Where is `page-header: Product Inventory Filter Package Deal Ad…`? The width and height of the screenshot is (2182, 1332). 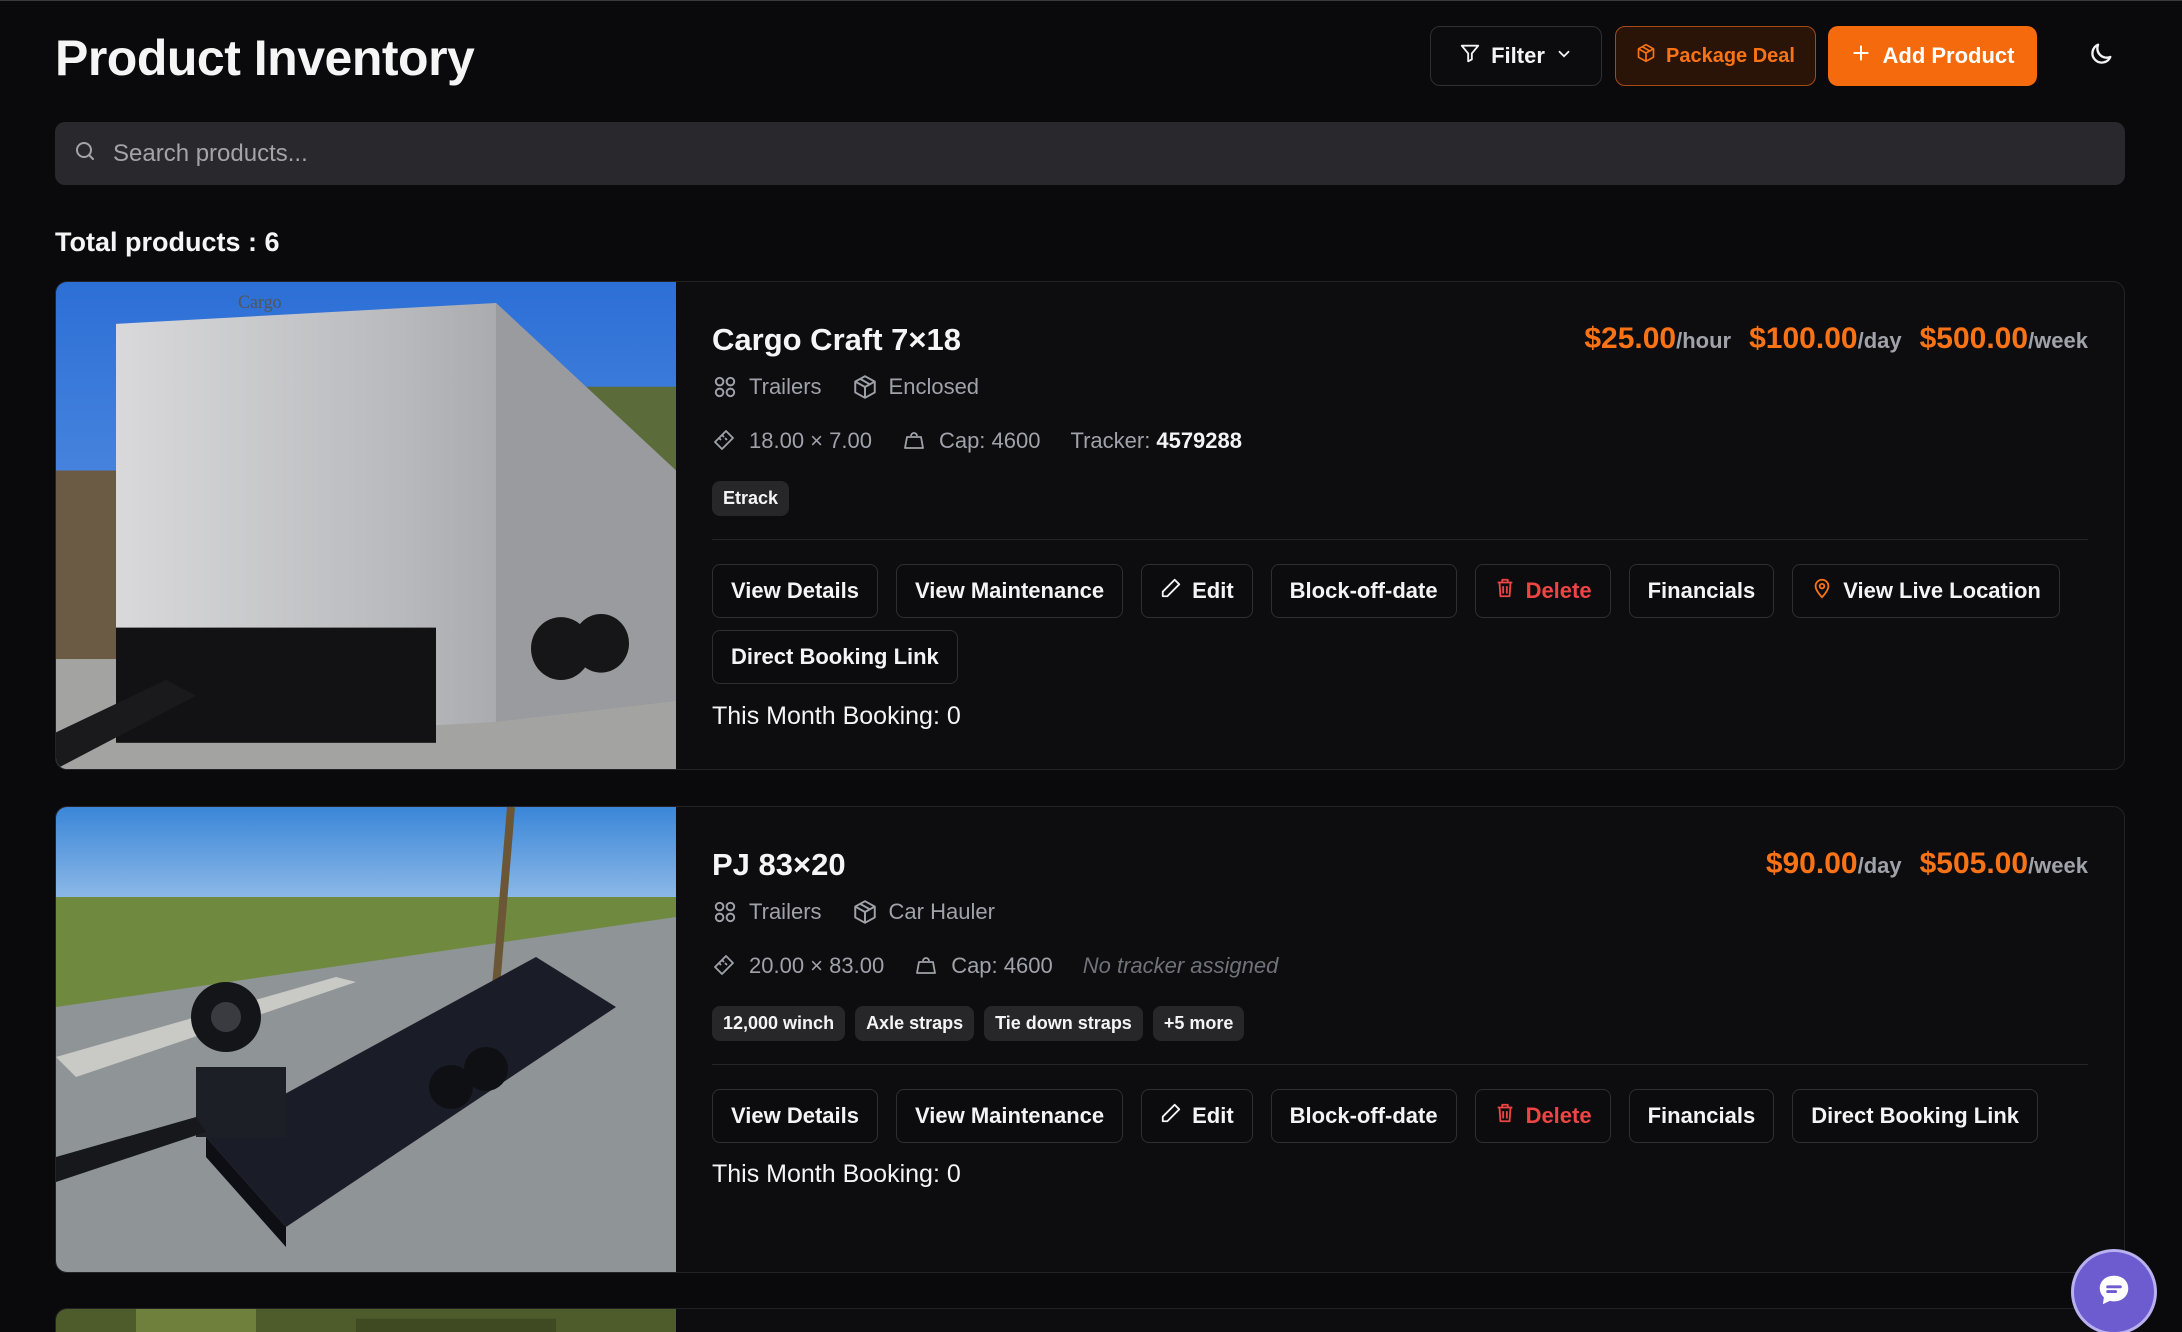 page-header: Product Inventory Filter Package Deal Ad… is located at coordinates (1090, 57).